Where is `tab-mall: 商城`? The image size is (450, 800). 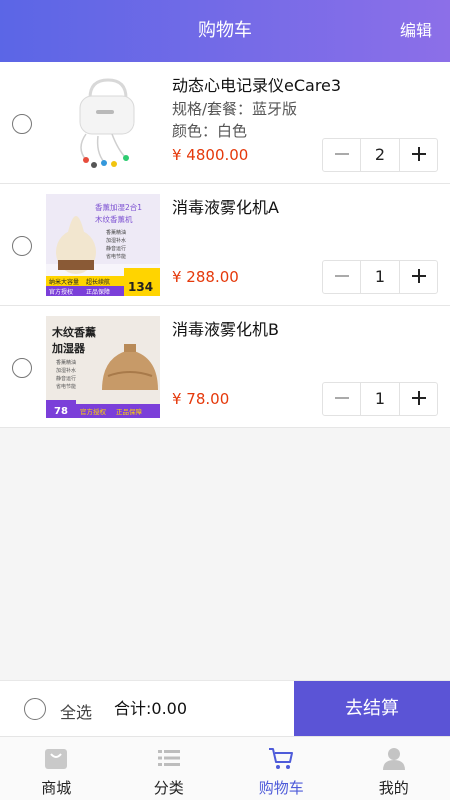 tab-mall: 商城 is located at coordinates (56, 768).